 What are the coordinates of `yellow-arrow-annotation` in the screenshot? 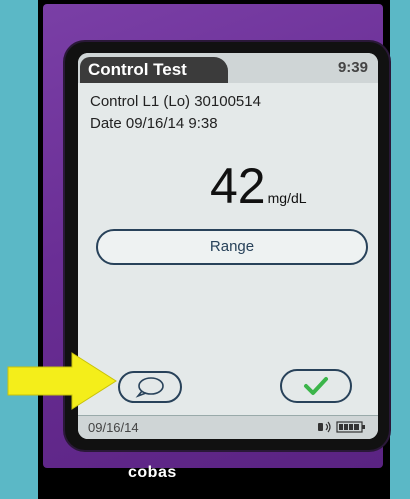 It's located at (62, 381).